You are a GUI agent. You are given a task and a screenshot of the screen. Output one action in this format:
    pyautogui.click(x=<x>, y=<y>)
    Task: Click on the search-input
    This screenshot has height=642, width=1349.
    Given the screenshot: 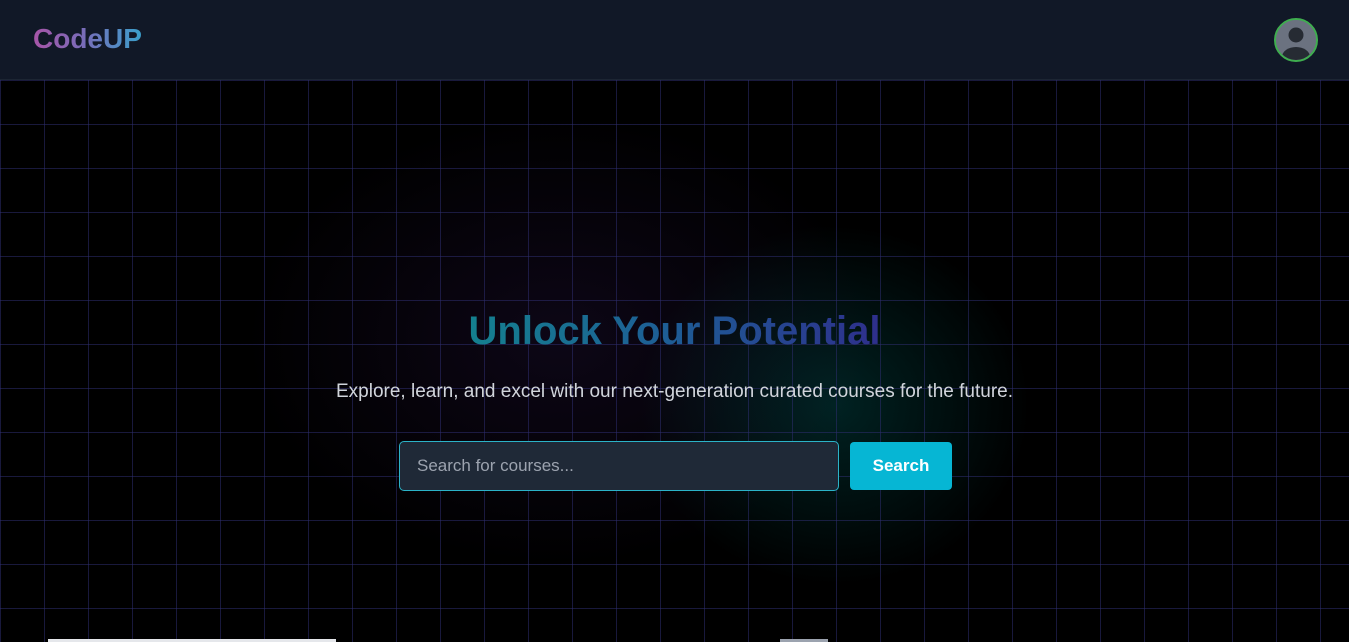 What is the action you would take?
    pyautogui.click(x=619, y=466)
    